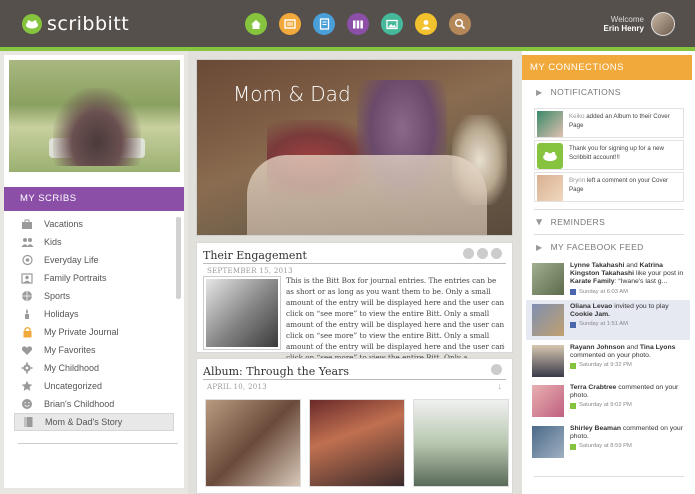 The width and height of the screenshot is (695, 494). I want to click on scrib-item-label: Mom & Dad's Story, so click(84, 422).